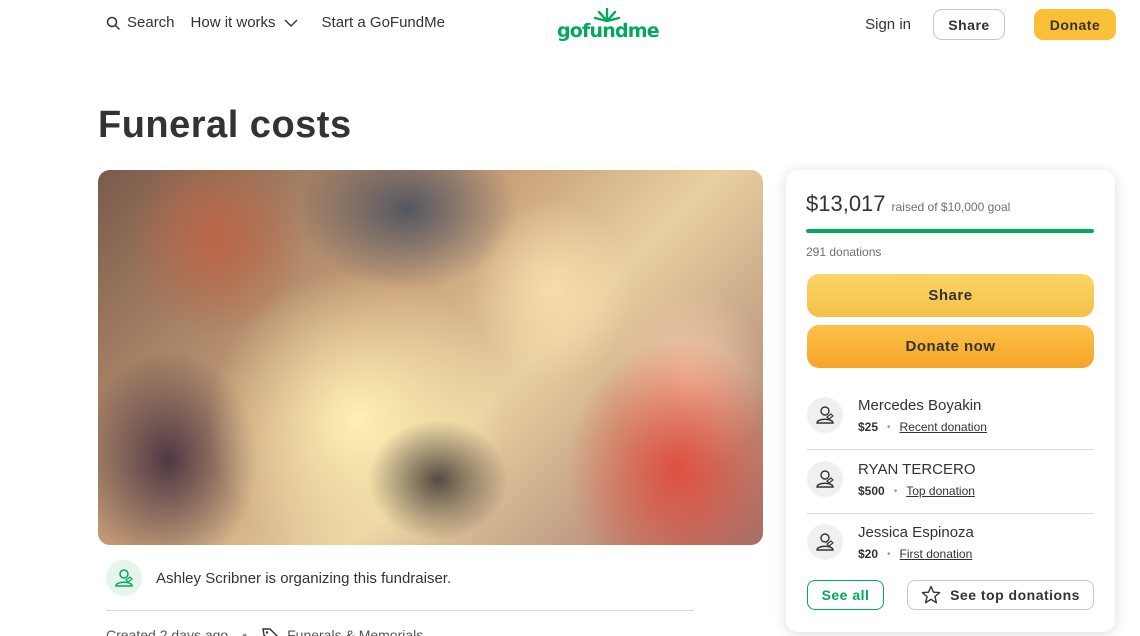 This screenshot has width=1140, height=636. I want to click on search-link: Search, so click(140, 22).